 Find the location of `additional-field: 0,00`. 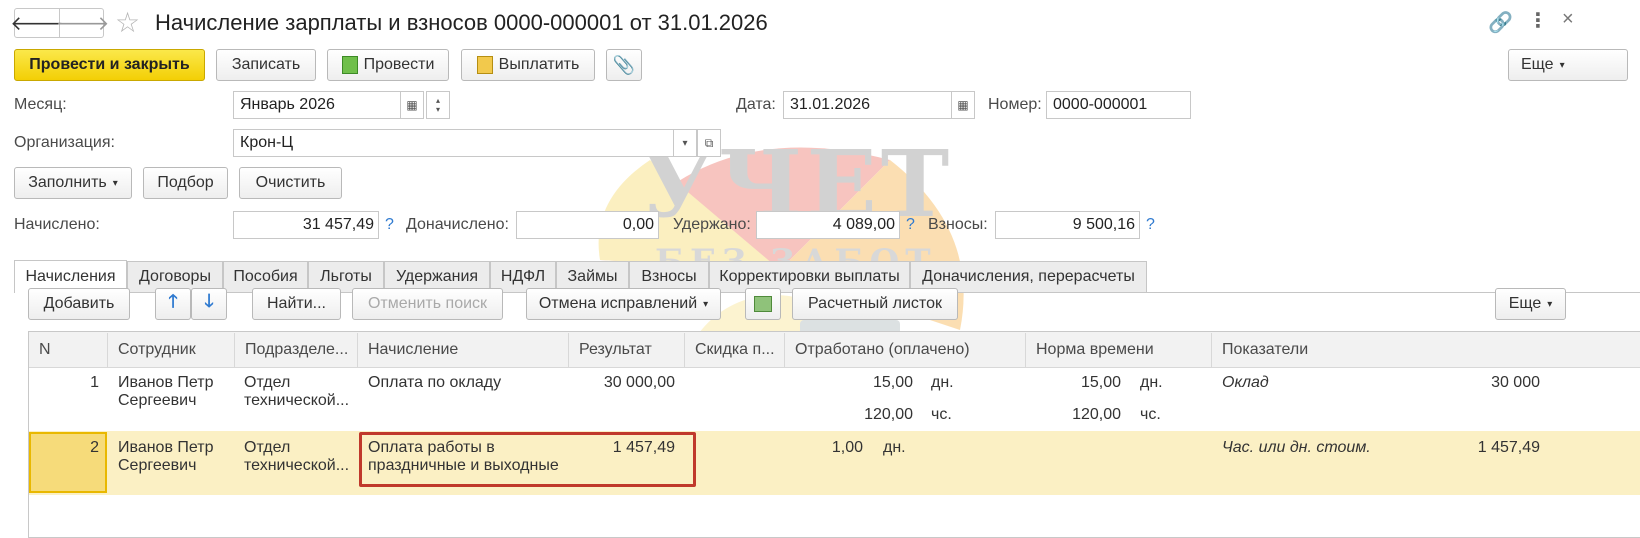

additional-field: 0,00 is located at coordinates (587, 225).